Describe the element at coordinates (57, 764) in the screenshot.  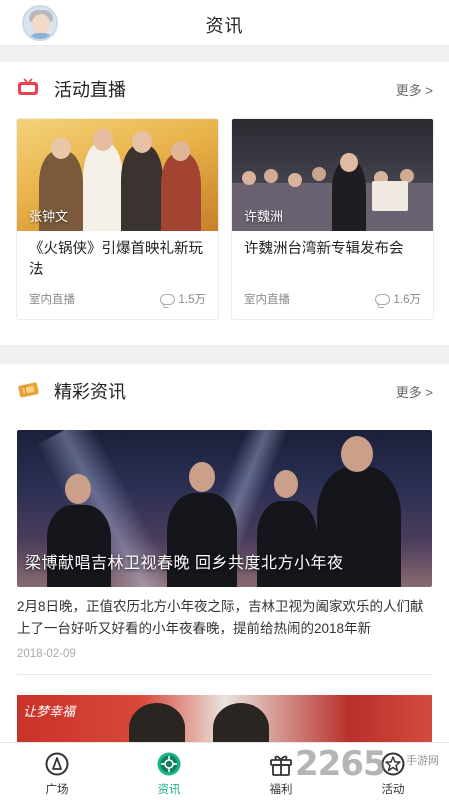
I see `plaza-icon` at that location.